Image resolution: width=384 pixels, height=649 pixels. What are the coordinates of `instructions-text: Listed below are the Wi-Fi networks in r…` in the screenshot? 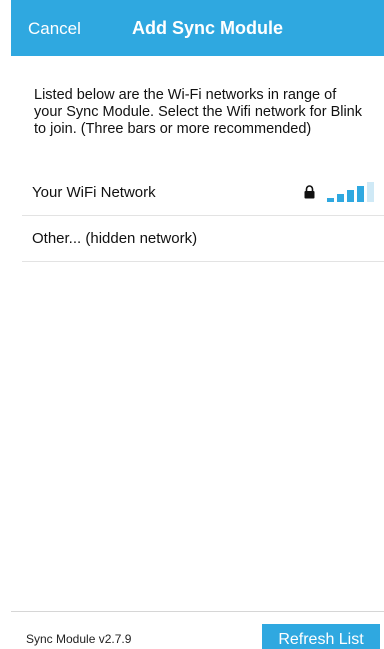 It's located at (198, 112).